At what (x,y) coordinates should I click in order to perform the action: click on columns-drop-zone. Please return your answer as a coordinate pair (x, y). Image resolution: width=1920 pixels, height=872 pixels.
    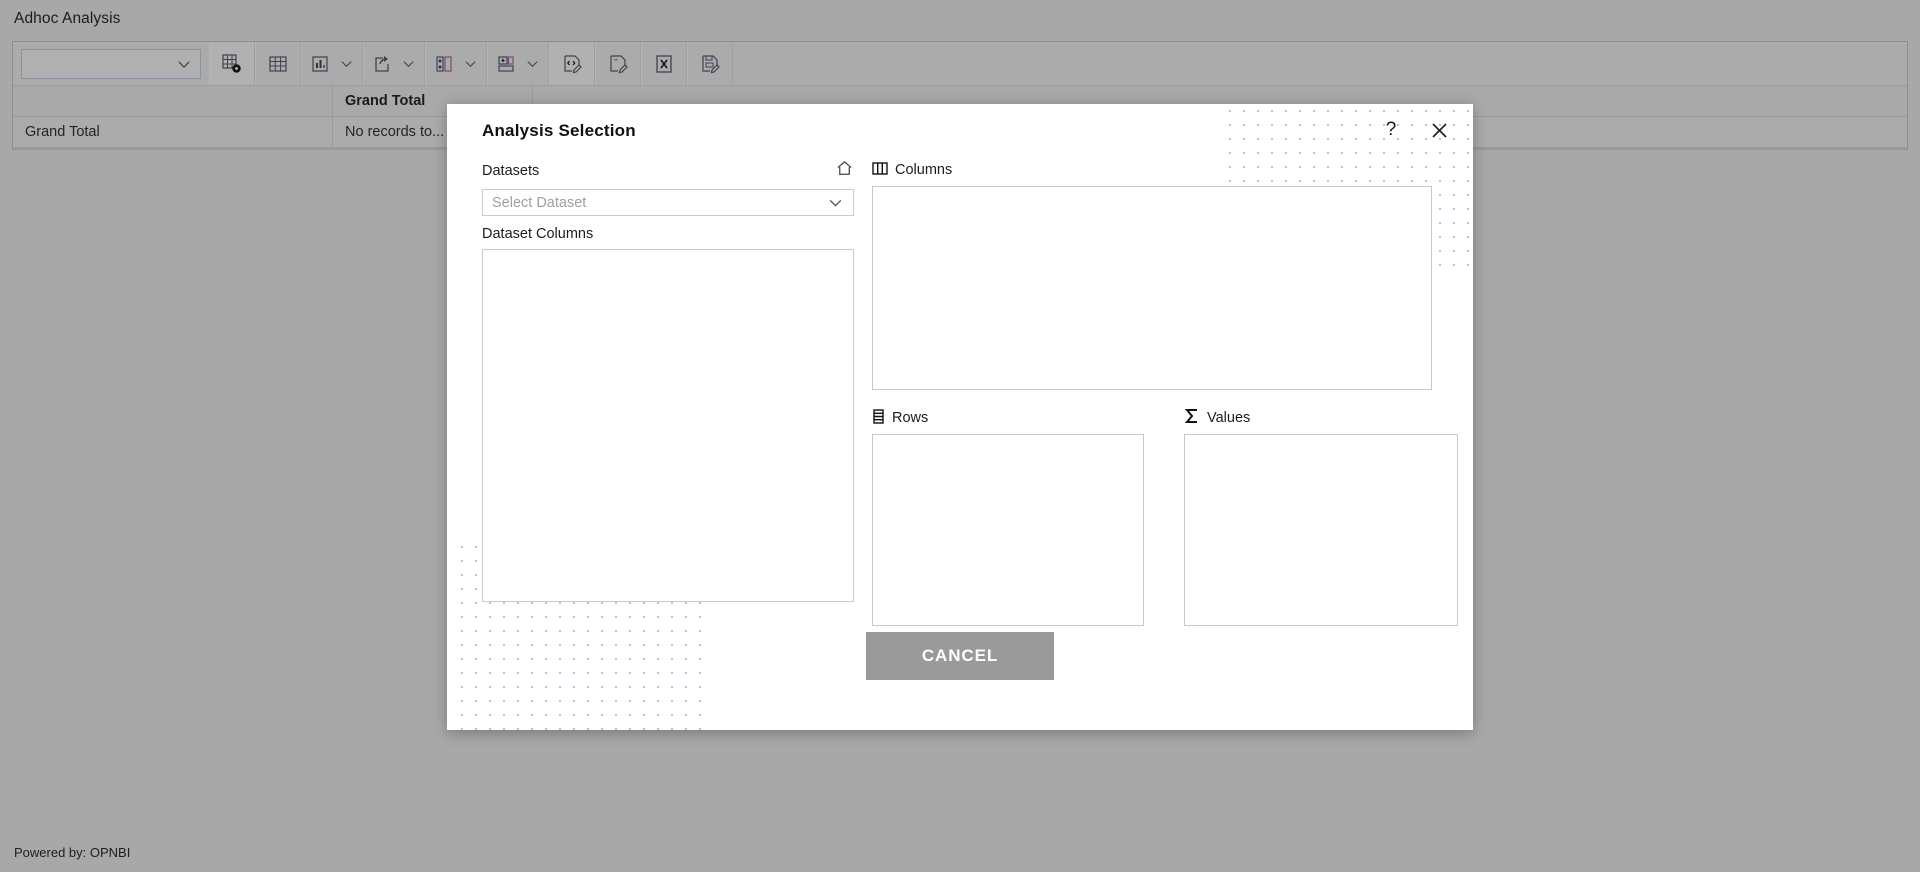
    Looking at the image, I should click on (1152, 288).